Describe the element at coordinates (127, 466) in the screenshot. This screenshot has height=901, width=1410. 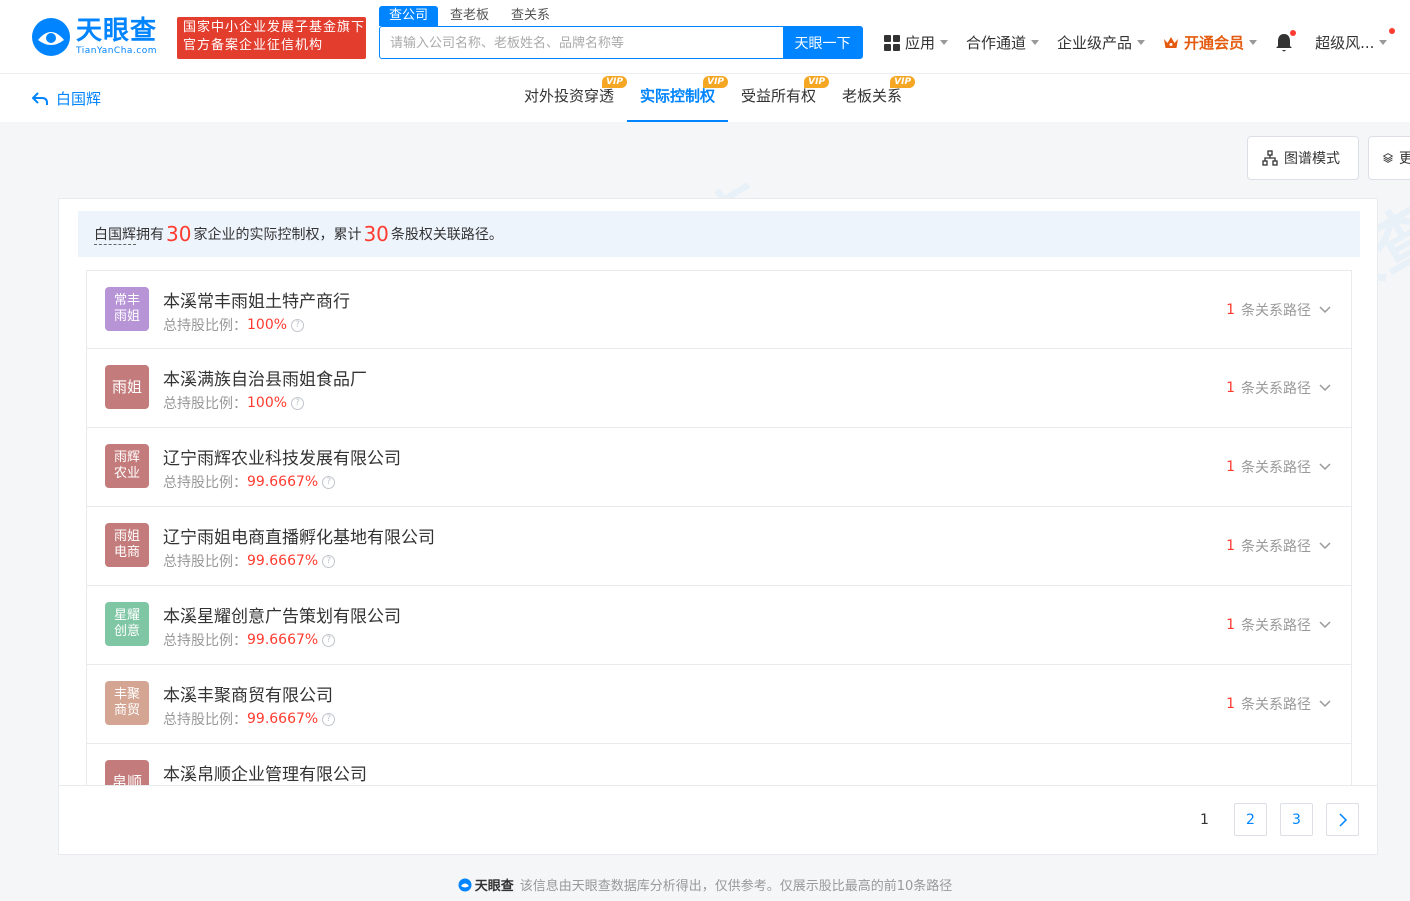
I see `company-avatar: 雨辉农业` at that location.